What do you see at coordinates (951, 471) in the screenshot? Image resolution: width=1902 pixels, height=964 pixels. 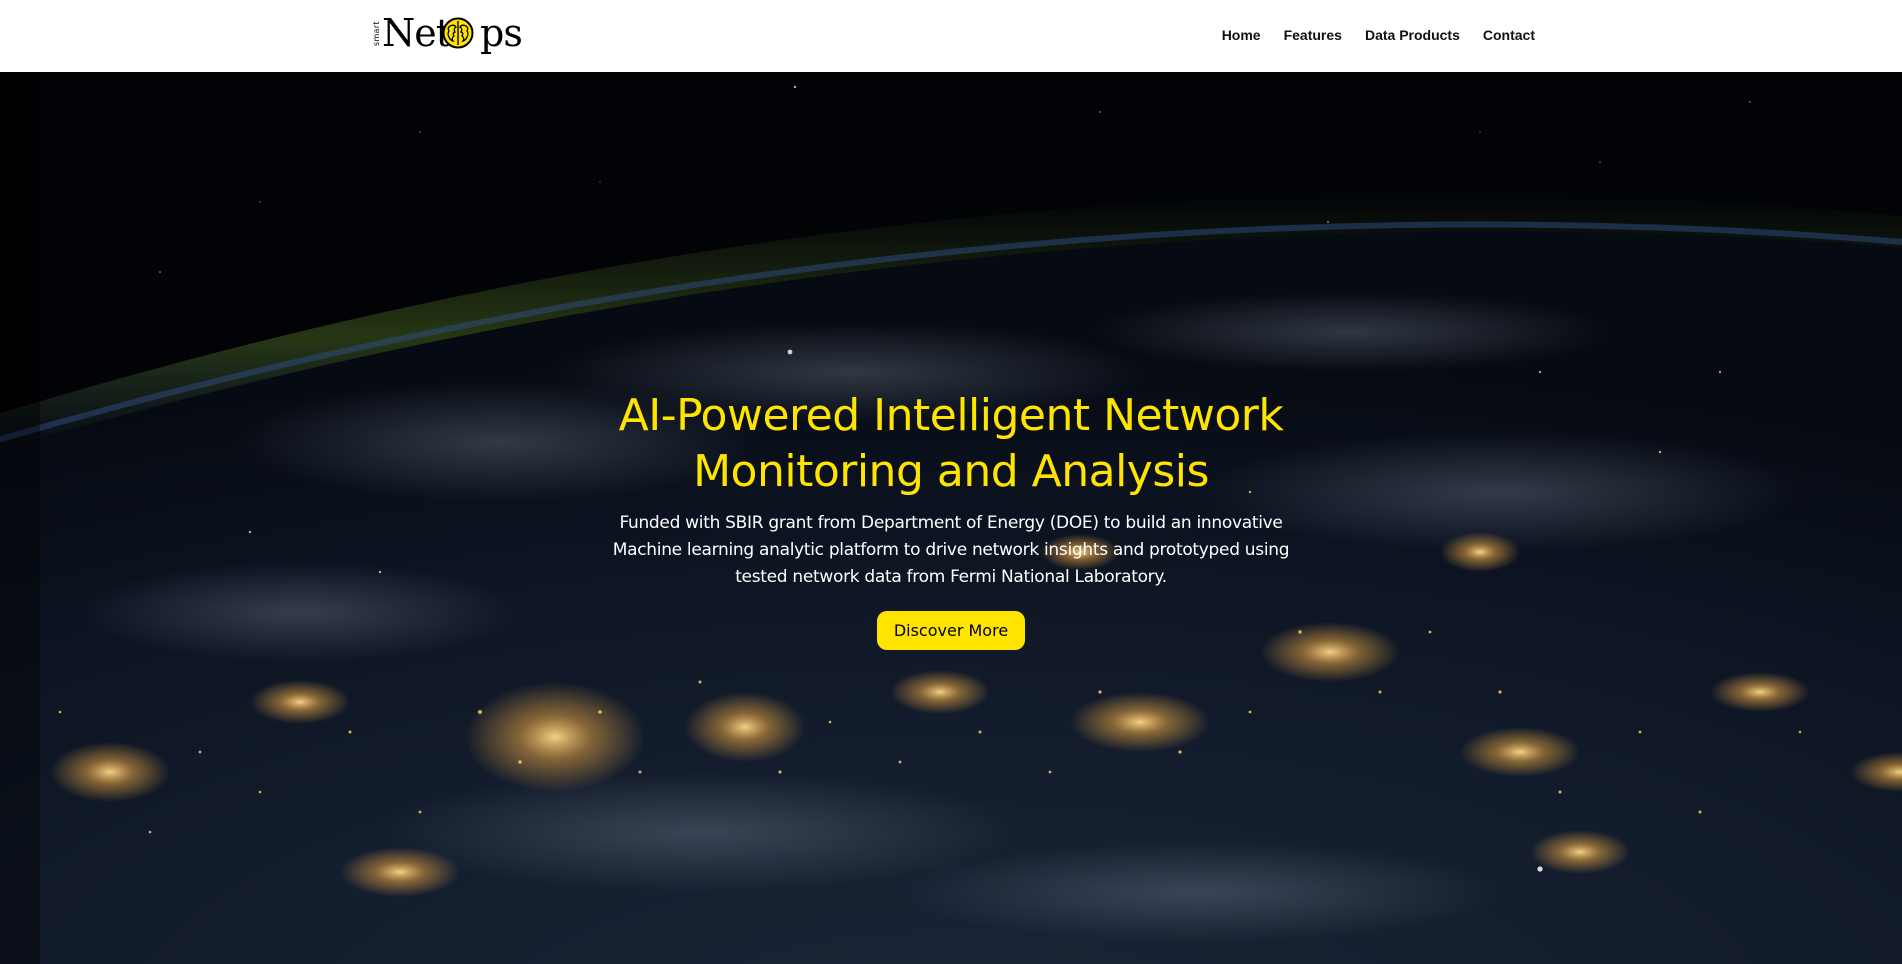 I see `hero-title-line-2: Monitoring and Analysis` at bounding box center [951, 471].